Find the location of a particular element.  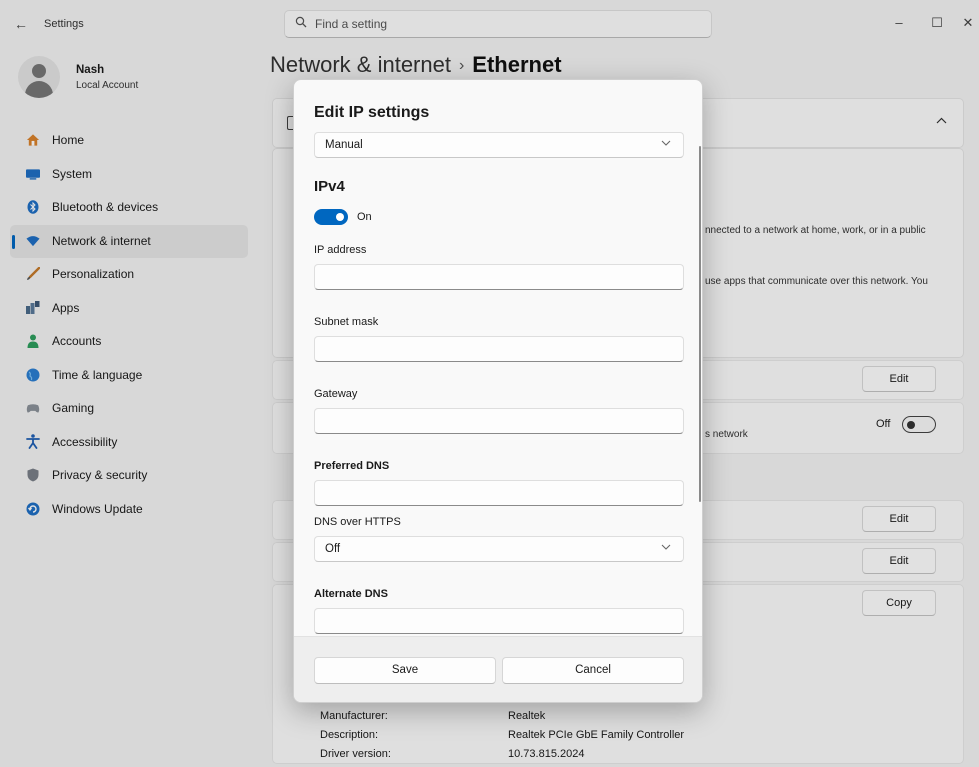

dialog-title: Edit IP settings is located at coordinates (372, 112).